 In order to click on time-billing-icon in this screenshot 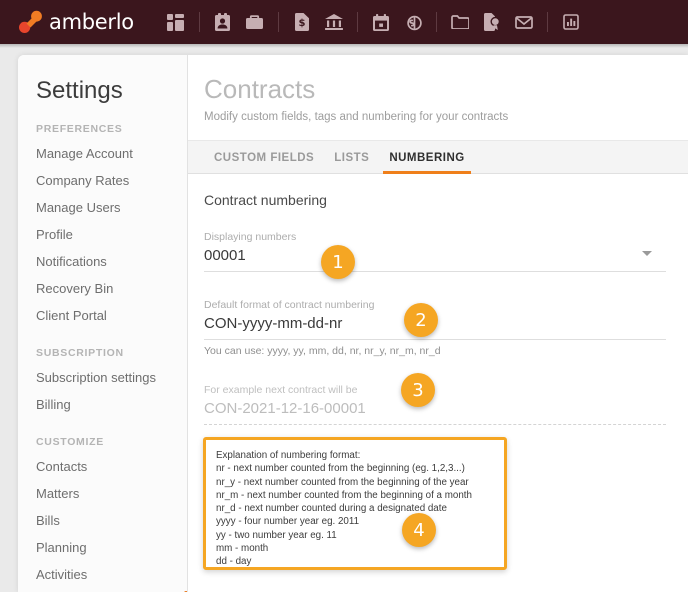, I will do `click(413, 22)`.